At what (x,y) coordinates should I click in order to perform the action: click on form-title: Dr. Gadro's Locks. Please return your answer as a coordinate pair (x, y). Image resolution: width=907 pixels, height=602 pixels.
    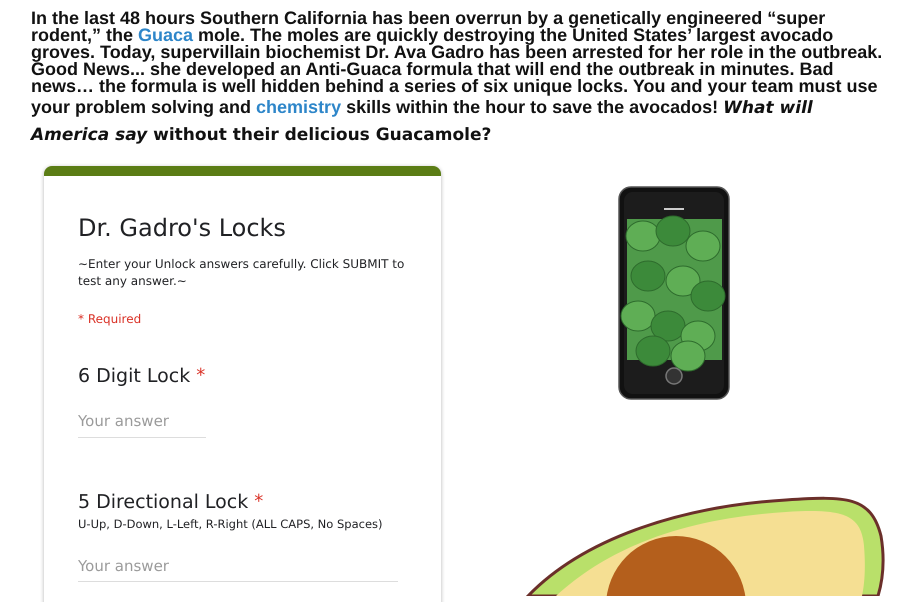
    Looking at the image, I should click on (182, 228).